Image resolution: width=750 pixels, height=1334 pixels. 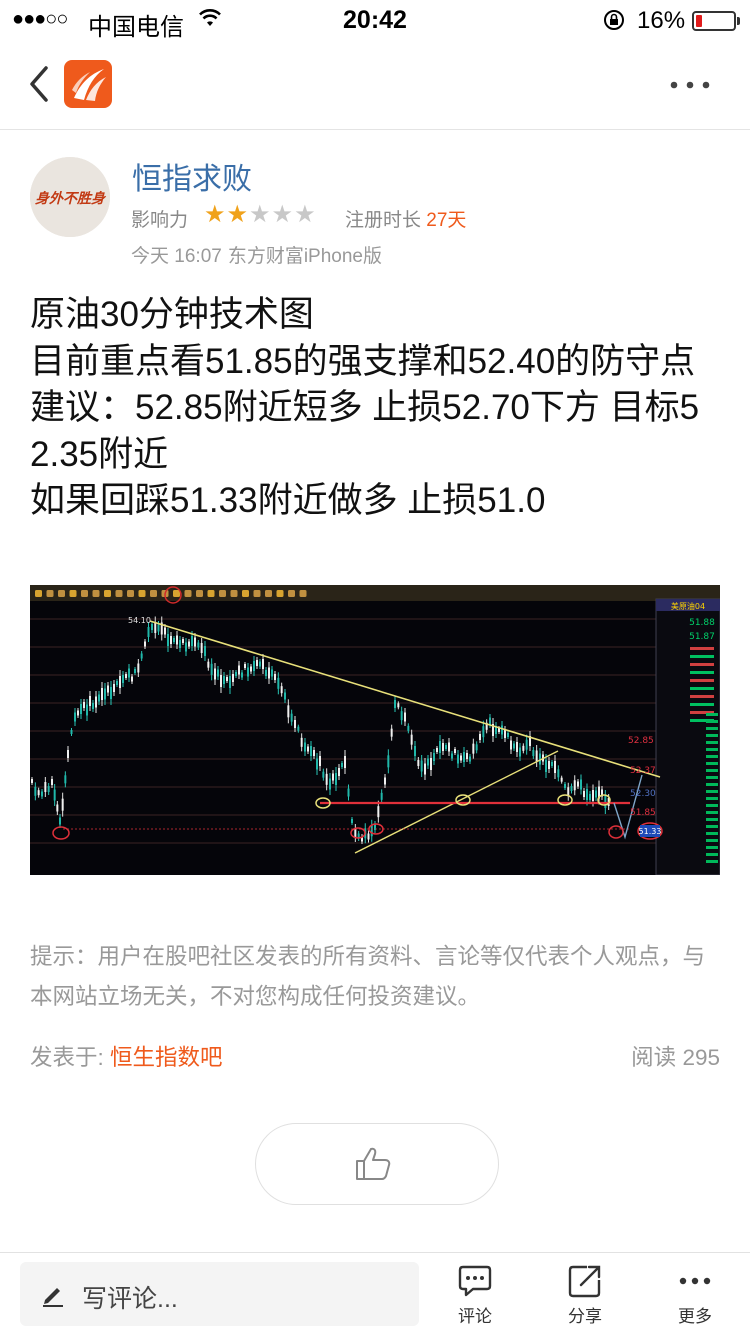 I want to click on posted-in: 发表于: 恒生指数吧, so click(x=126, y=1056).